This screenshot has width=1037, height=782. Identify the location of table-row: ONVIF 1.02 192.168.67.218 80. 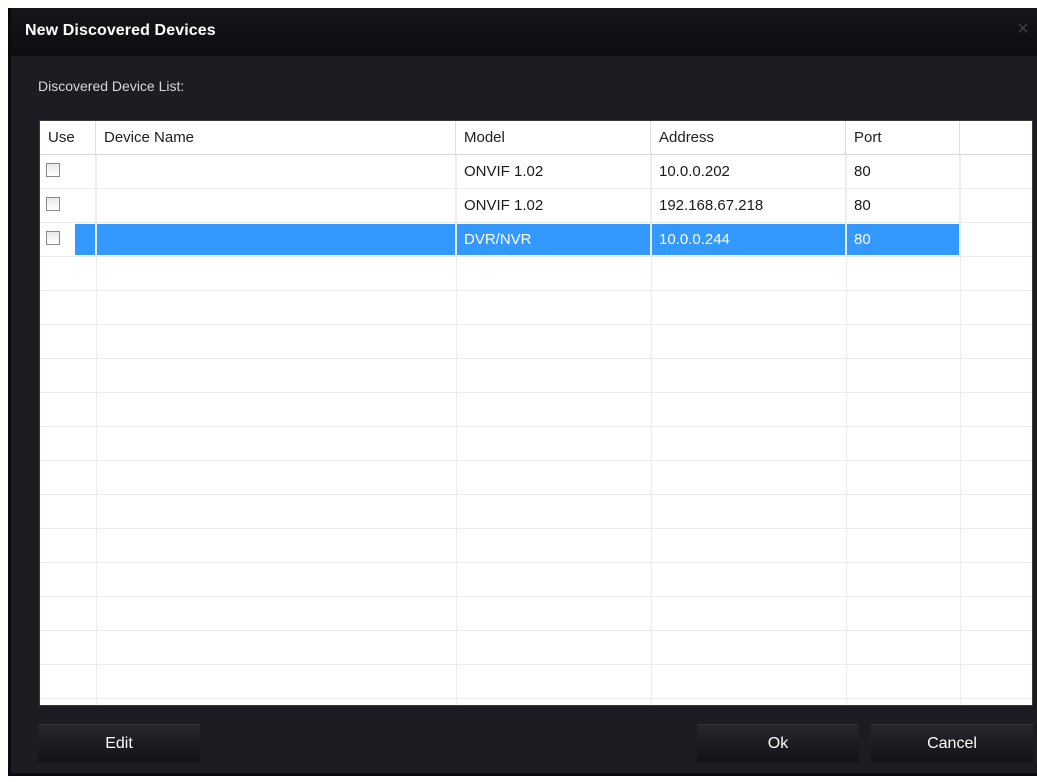
(536, 206).